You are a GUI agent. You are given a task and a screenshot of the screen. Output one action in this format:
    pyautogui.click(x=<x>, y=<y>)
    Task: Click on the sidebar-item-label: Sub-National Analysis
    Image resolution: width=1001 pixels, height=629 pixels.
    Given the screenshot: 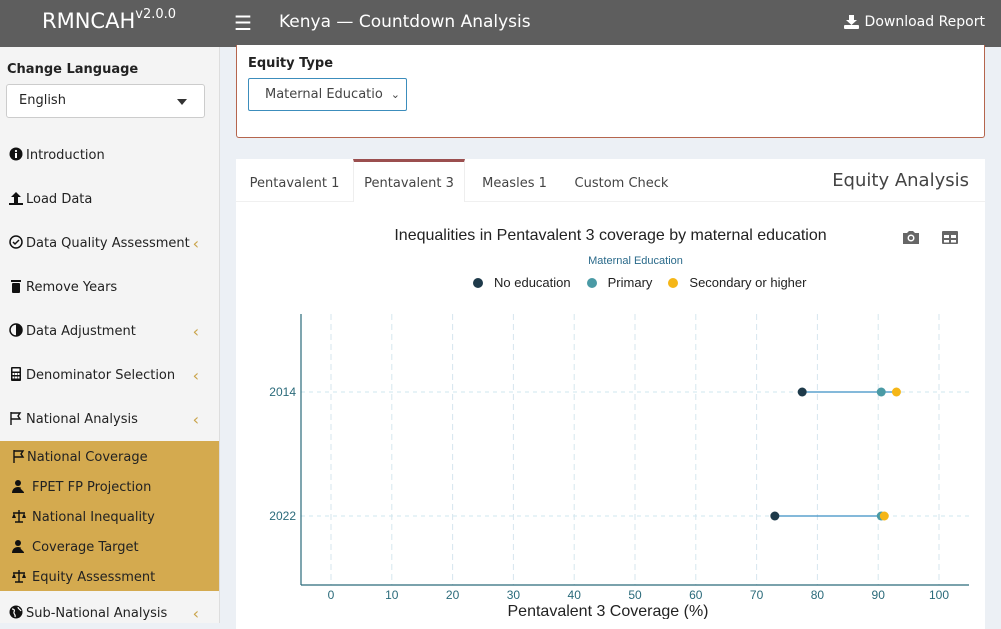 What is the action you would take?
    pyautogui.click(x=97, y=613)
    